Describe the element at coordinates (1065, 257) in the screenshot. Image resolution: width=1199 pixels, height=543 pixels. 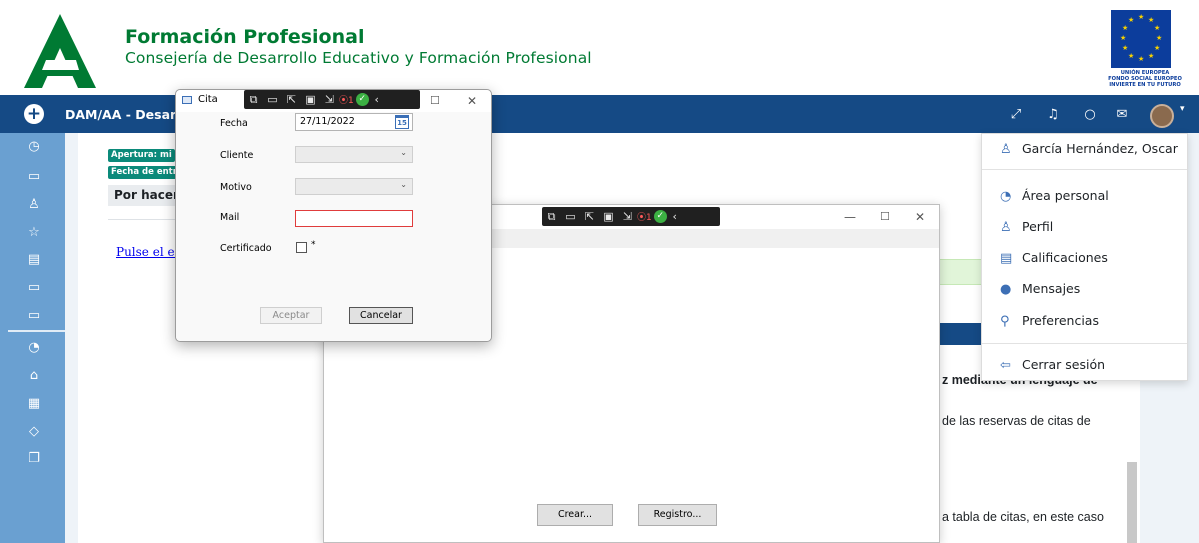
I see `menu-item-label: Calificaciones` at that location.